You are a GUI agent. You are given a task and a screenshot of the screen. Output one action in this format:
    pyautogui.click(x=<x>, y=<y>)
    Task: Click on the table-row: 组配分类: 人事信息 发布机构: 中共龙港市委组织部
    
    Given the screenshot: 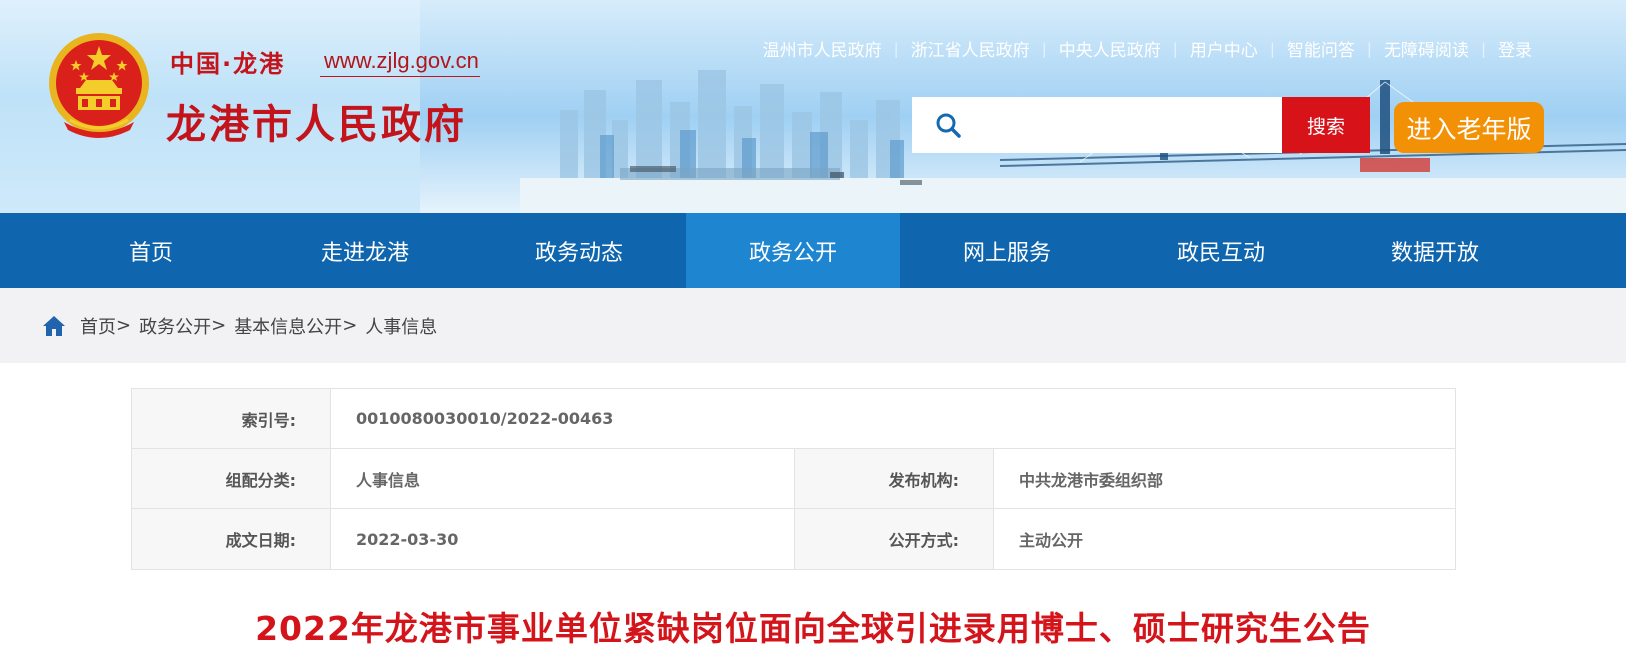 What is the action you would take?
    pyautogui.click(x=793, y=479)
    